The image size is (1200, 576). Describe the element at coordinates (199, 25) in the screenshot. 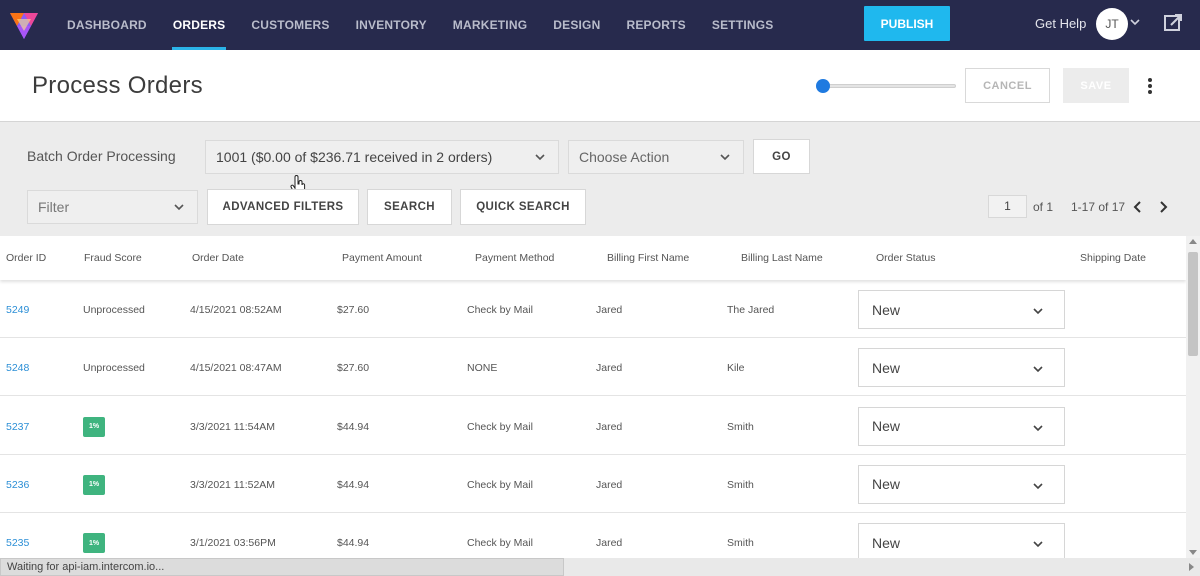

I see `nav-item-orders: ORDERS` at that location.